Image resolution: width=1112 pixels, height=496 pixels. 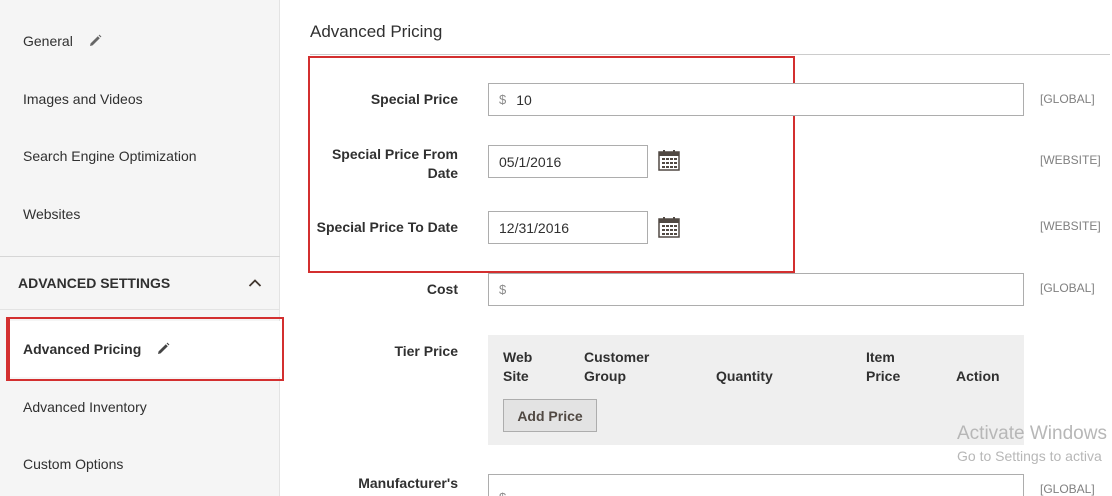 What do you see at coordinates (255, 283) in the screenshot?
I see `chevron-up-icon` at bounding box center [255, 283].